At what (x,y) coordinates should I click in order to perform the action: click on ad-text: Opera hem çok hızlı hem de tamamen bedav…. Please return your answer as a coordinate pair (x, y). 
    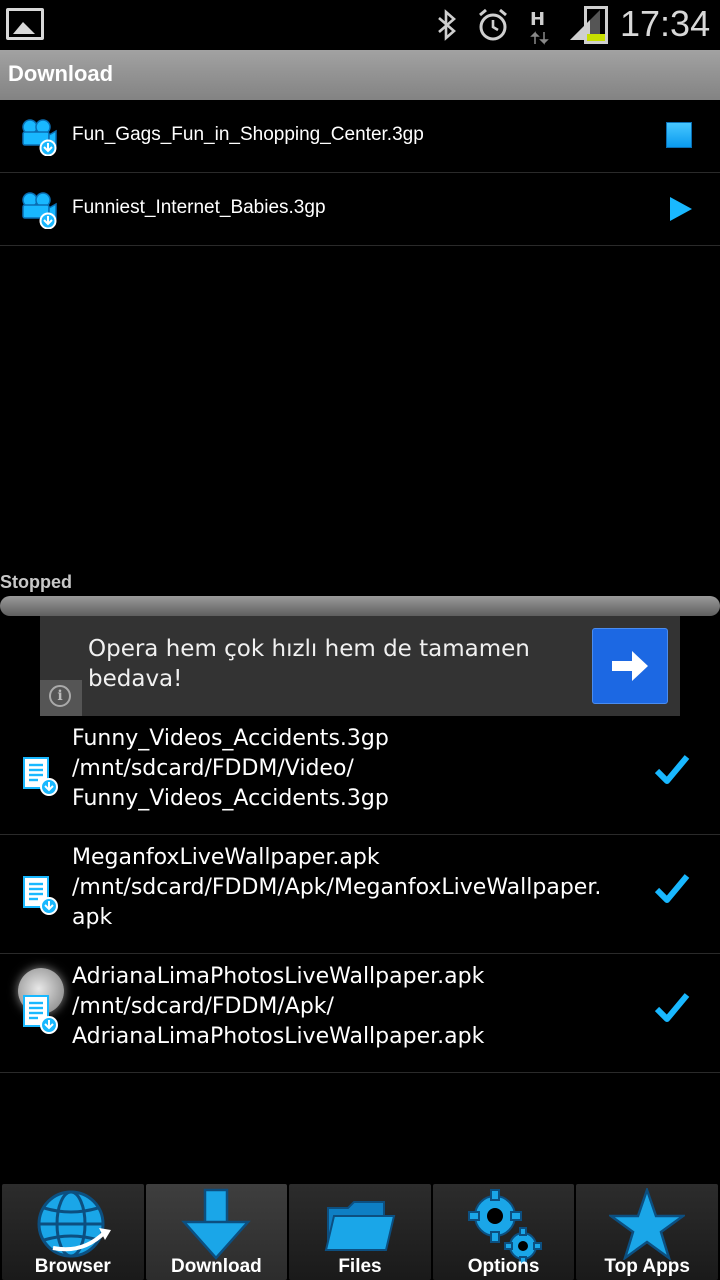
    Looking at the image, I should click on (309, 664).